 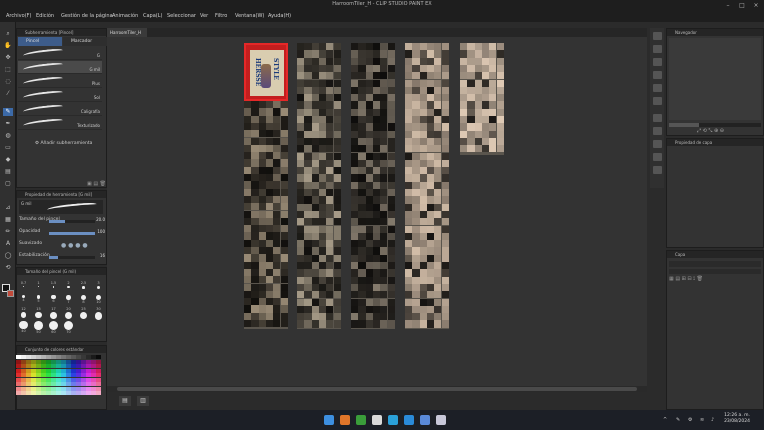 What do you see at coordinates (38, 287) in the screenshot?
I see `brush-size-option: 1` at bounding box center [38, 287].